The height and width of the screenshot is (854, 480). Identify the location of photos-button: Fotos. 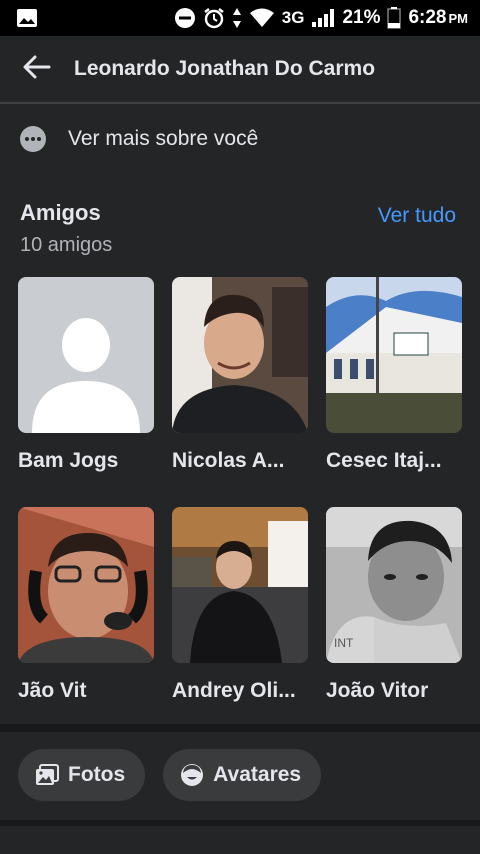
(82, 775).